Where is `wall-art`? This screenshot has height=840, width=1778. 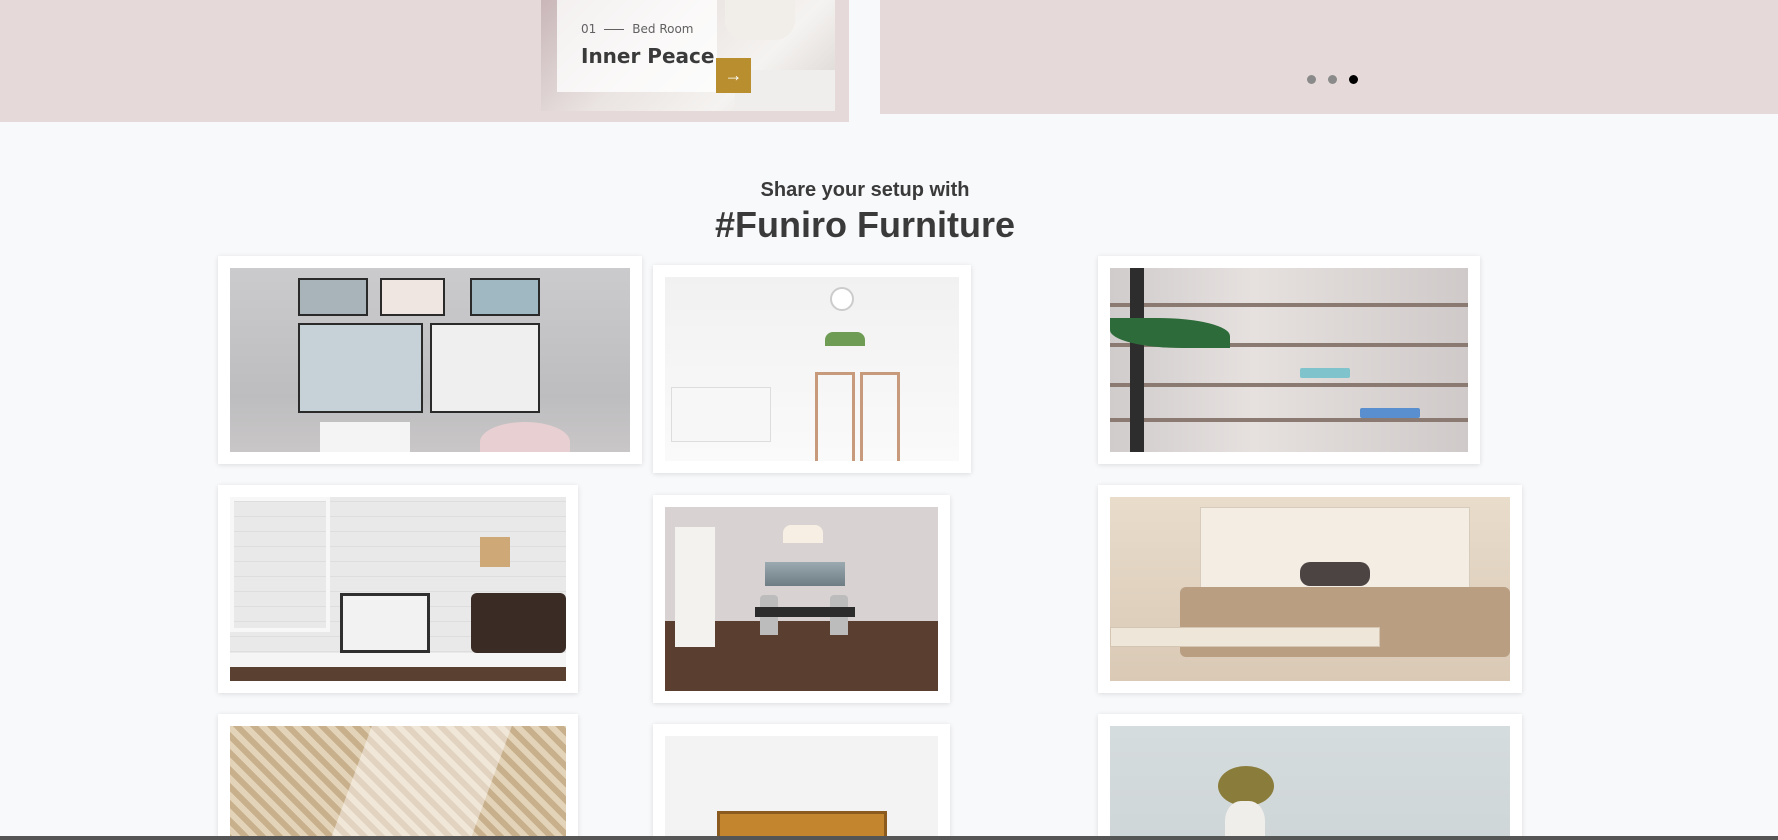
wall-art is located at coordinates (805, 574).